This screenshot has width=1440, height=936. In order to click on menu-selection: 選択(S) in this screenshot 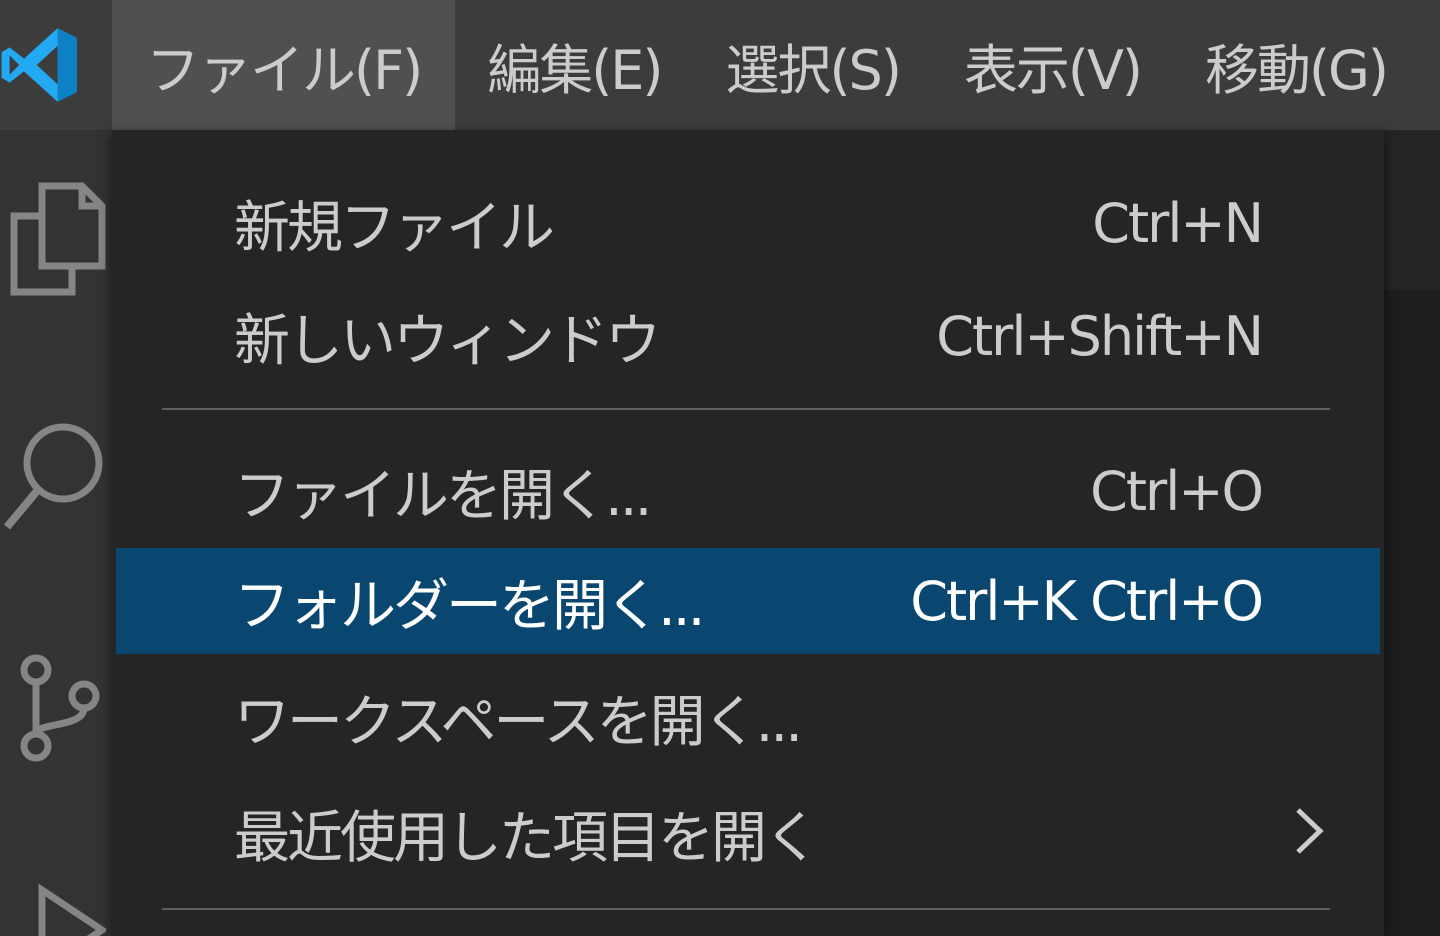, I will do `click(812, 65)`.